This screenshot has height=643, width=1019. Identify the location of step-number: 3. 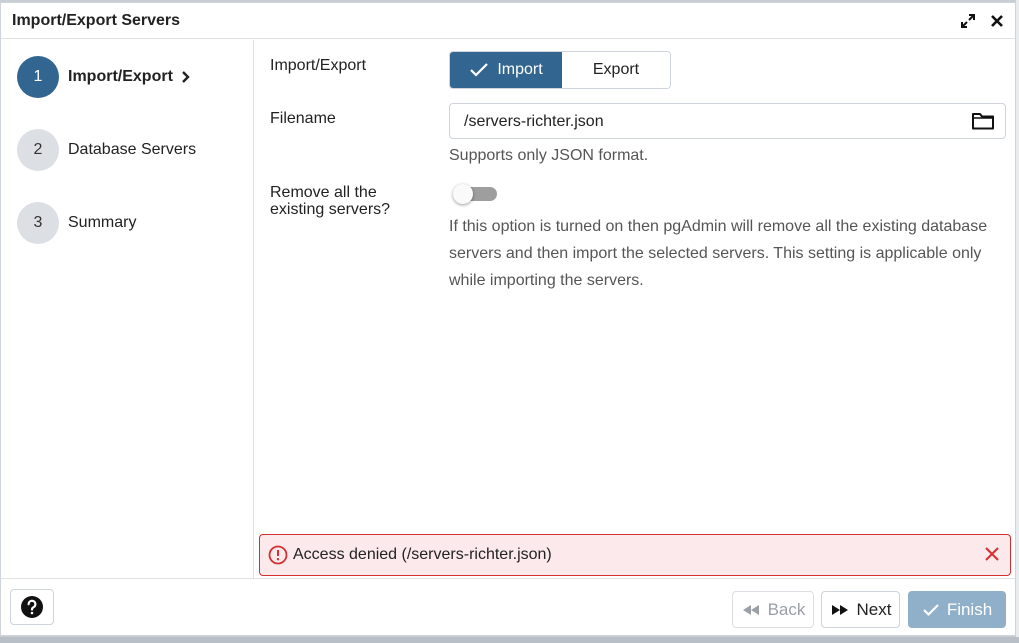
(38, 223).